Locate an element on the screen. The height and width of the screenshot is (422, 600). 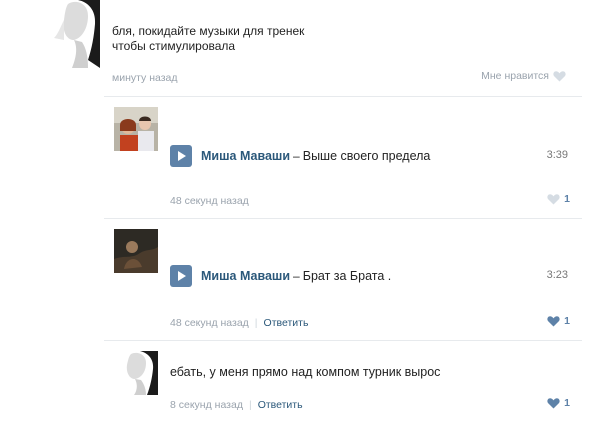
track-title: Выше своего предела is located at coordinates (366, 156).